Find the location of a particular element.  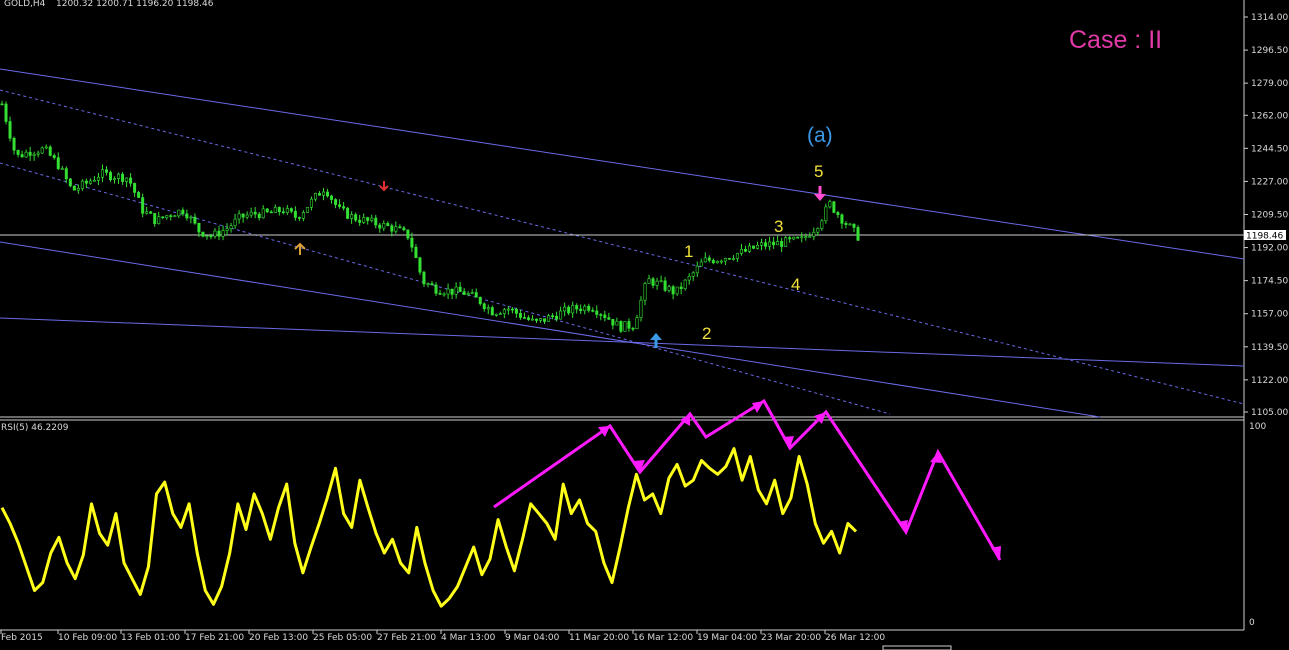

projection-arrows is located at coordinates (747, 479).